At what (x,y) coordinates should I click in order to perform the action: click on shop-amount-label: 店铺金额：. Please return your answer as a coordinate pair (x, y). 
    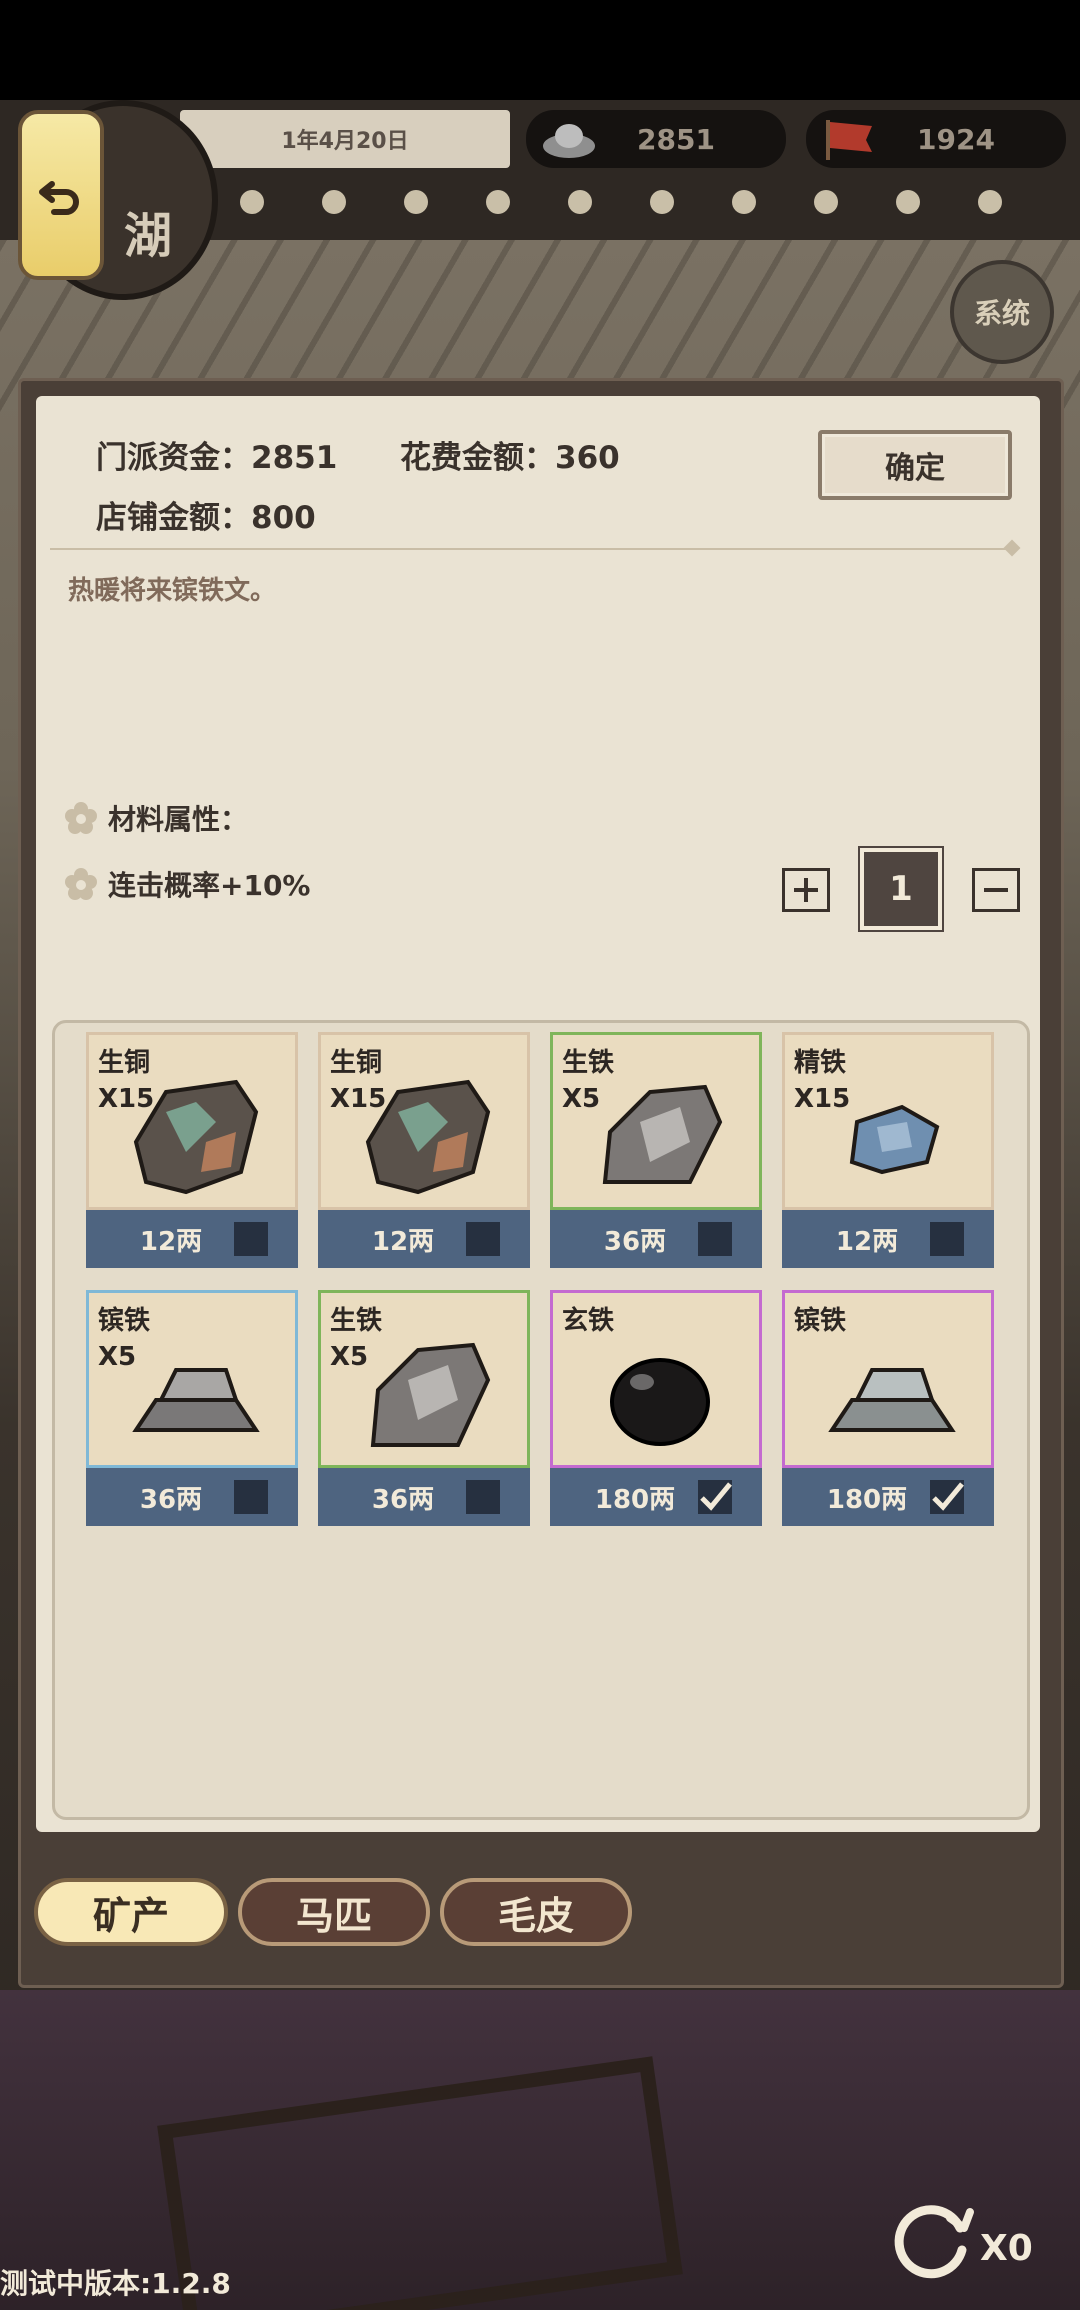
    Looking at the image, I should click on (173, 518).